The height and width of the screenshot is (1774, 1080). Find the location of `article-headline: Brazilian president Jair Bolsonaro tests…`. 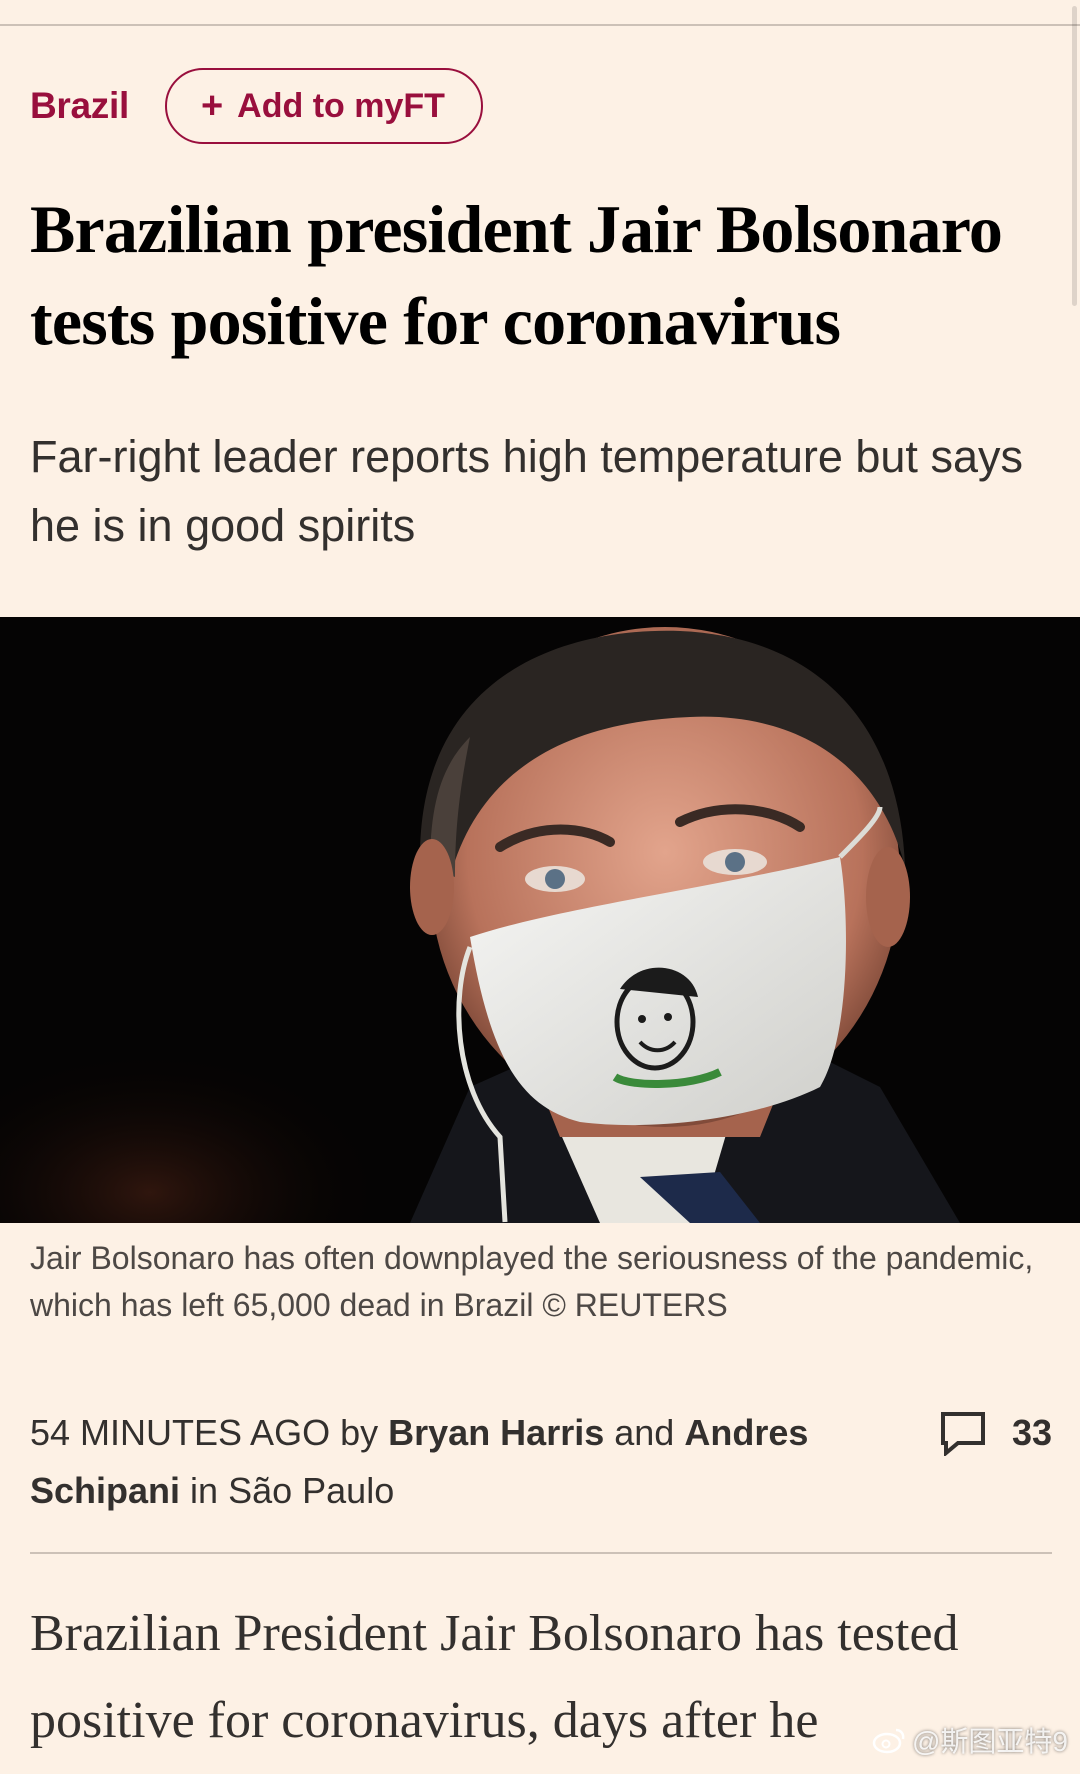

article-headline: Brazilian president Jair Bolsonaro tests… is located at coordinates (516, 275).